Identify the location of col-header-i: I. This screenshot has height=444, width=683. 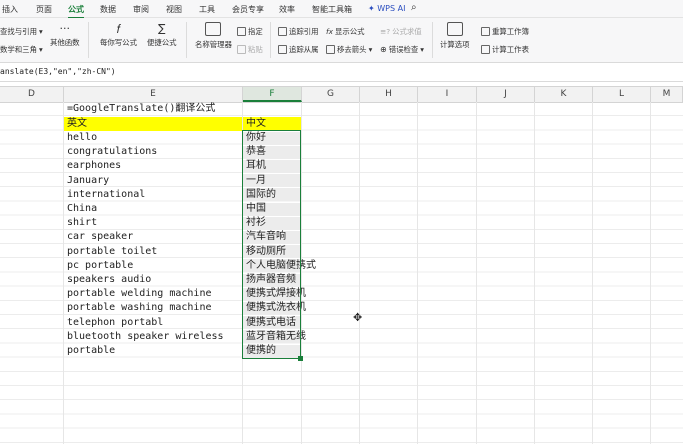
(447, 94).